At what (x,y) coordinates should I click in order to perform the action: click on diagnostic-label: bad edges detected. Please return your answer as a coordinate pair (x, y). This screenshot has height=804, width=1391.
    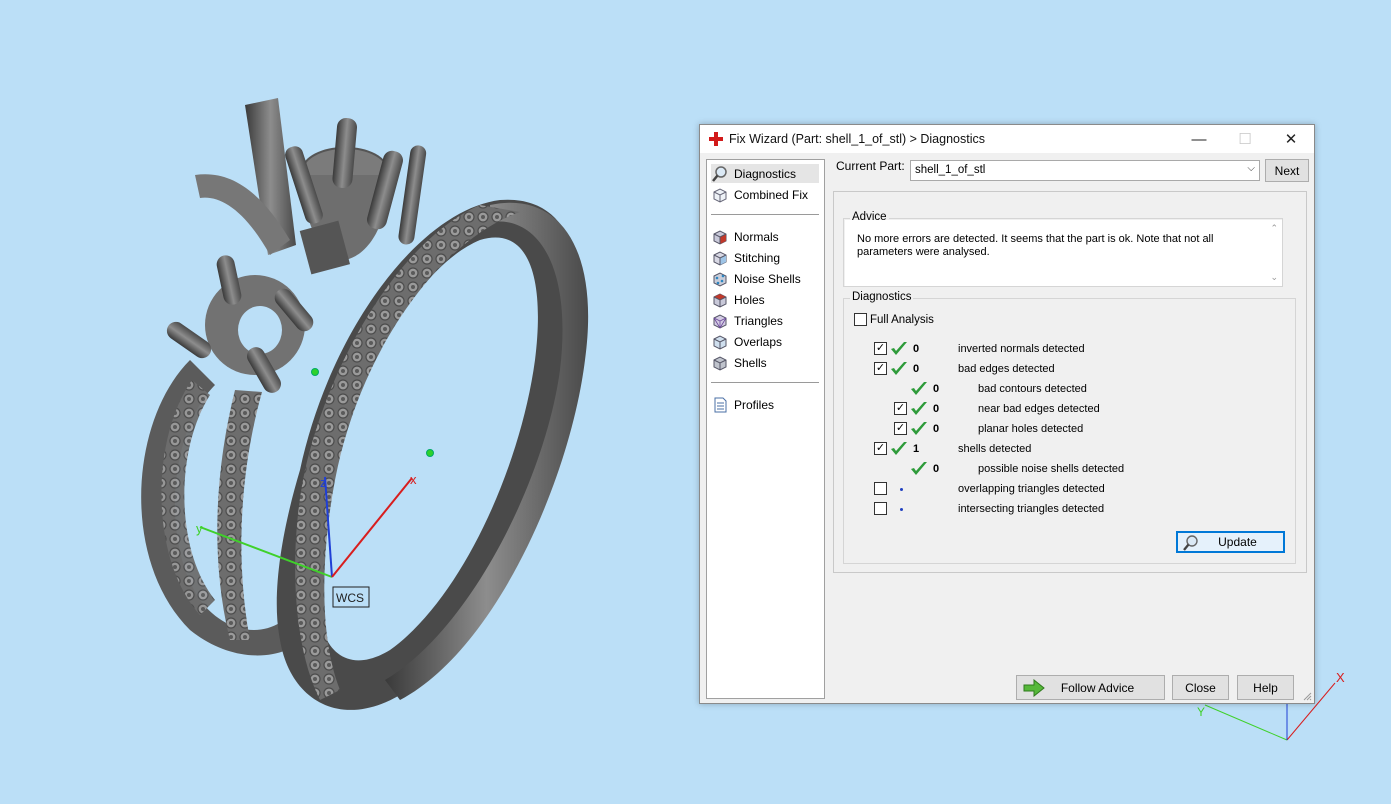
    Looking at the image, I should click on (1006, 369).